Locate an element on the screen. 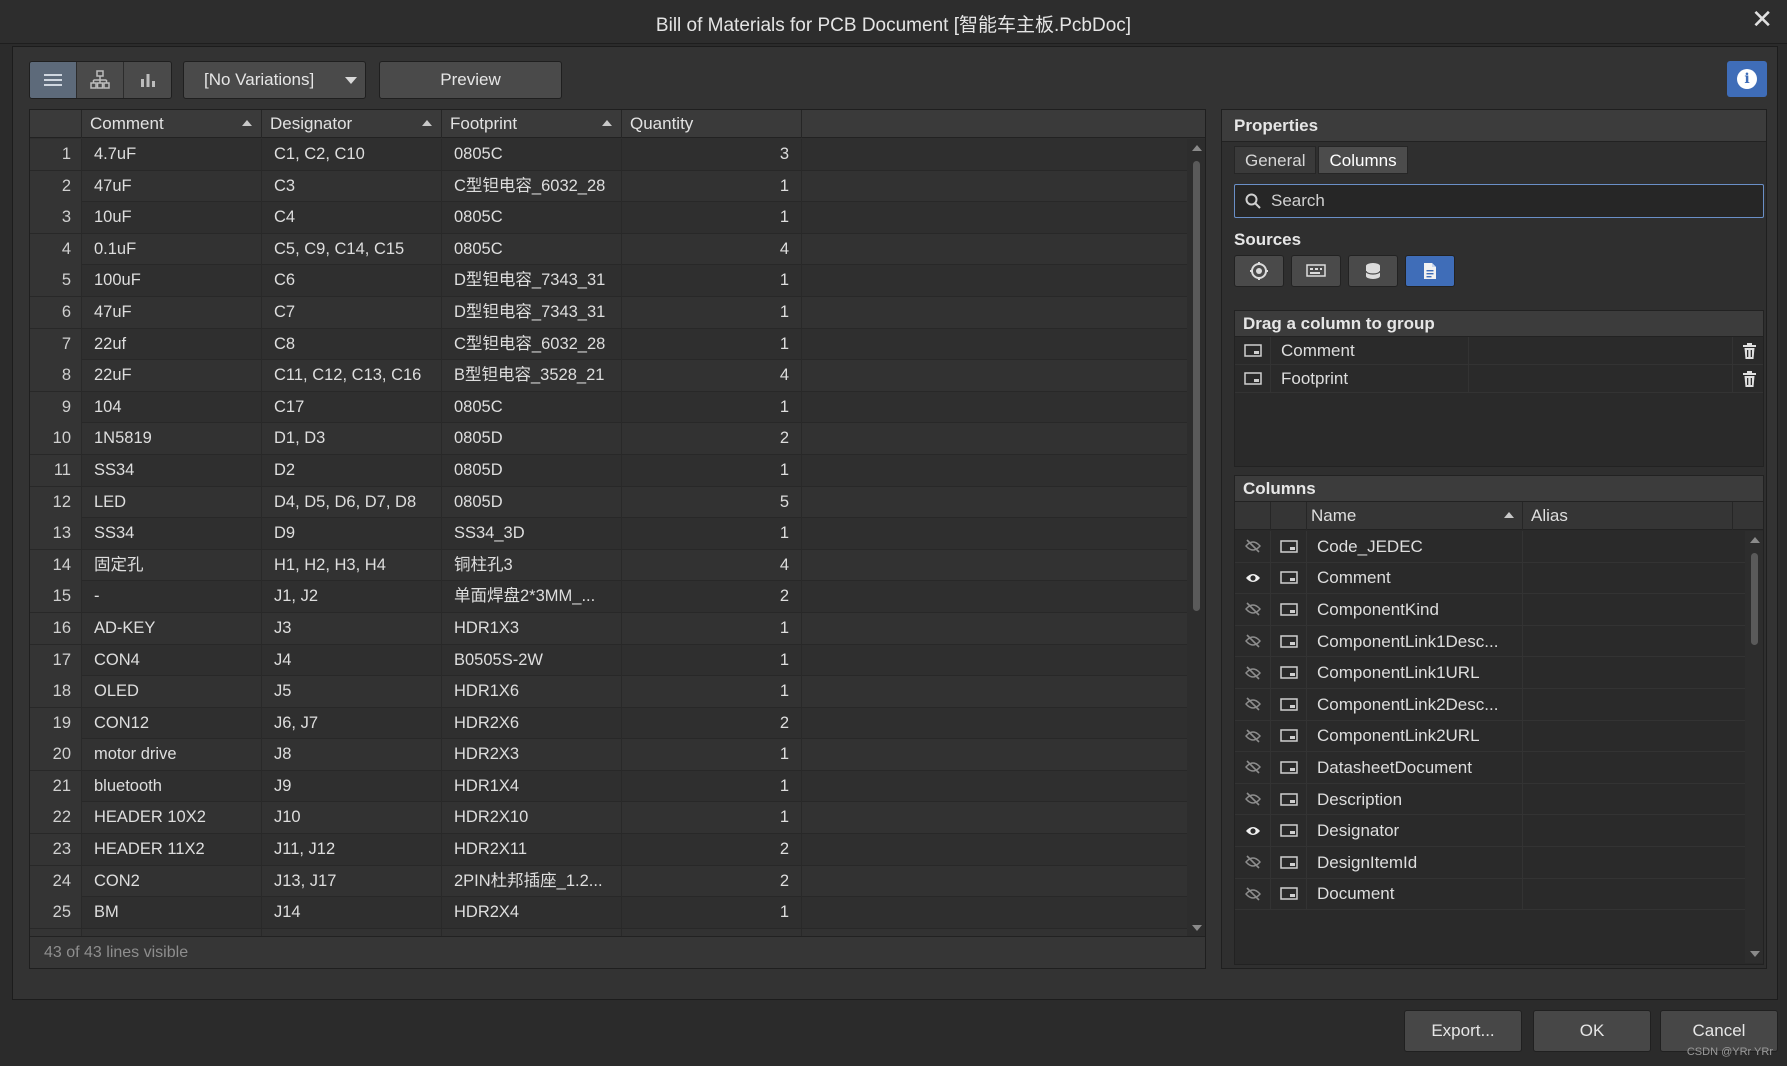  close-icon: ✕ is located at coordinates (1762, 19).